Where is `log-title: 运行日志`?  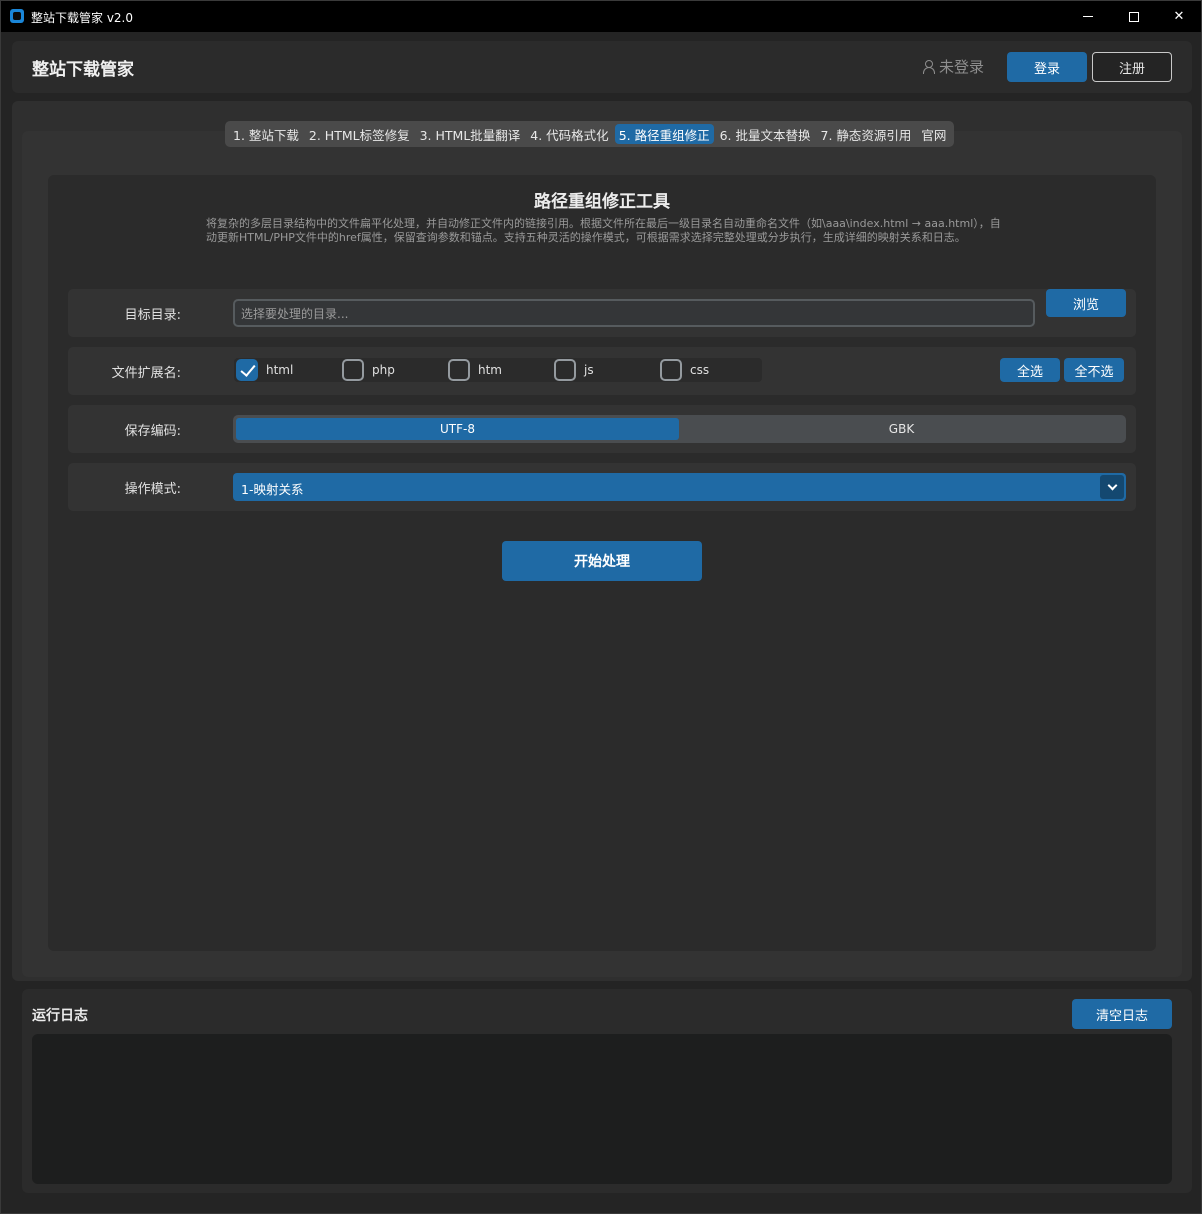 log-title: 运行日志 is located at coordinates (60, 1016).